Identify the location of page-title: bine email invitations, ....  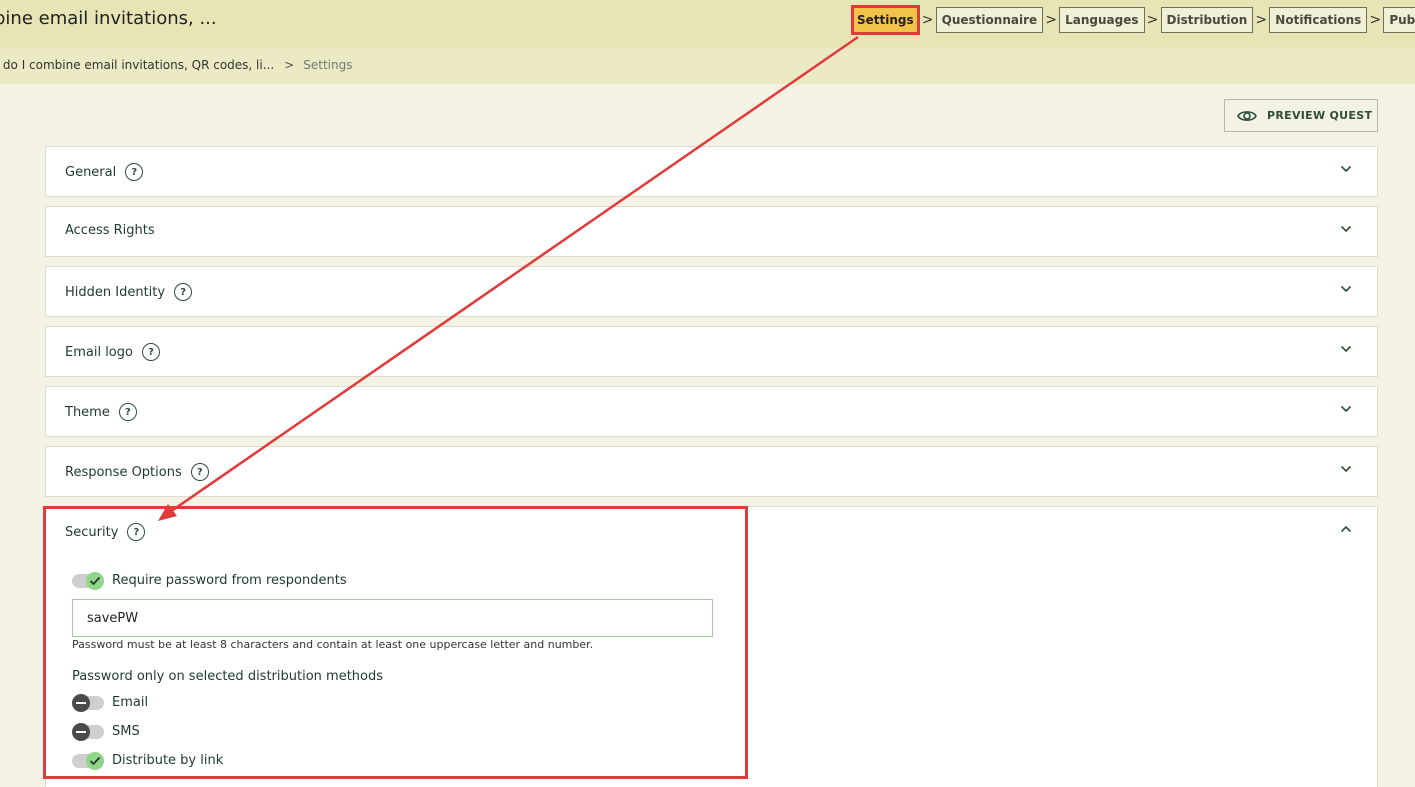
(108, 18).